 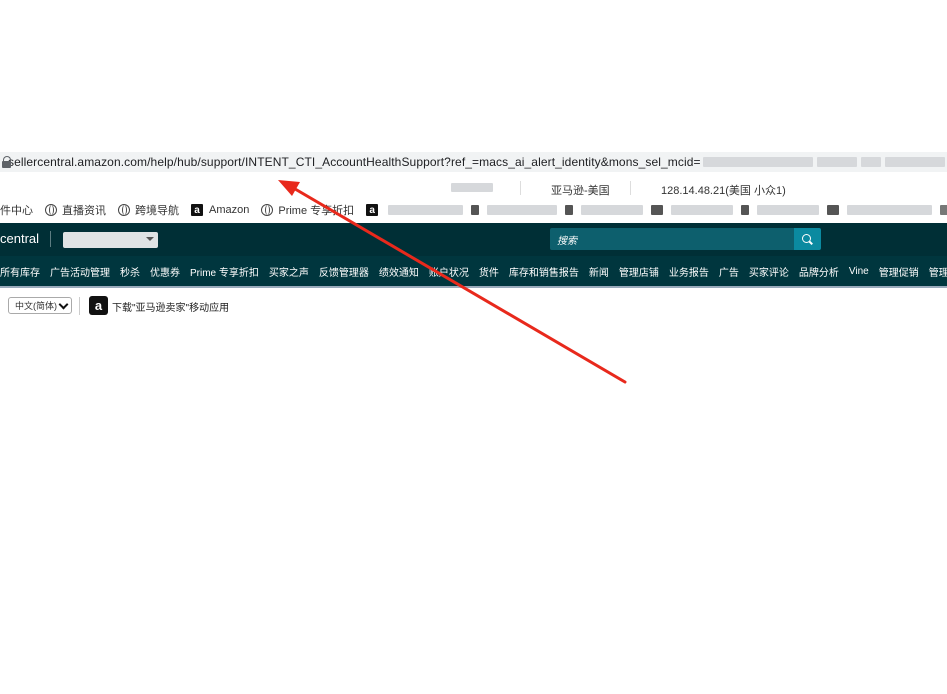 I want to click on arrow-head, so click(x=289, y=188).